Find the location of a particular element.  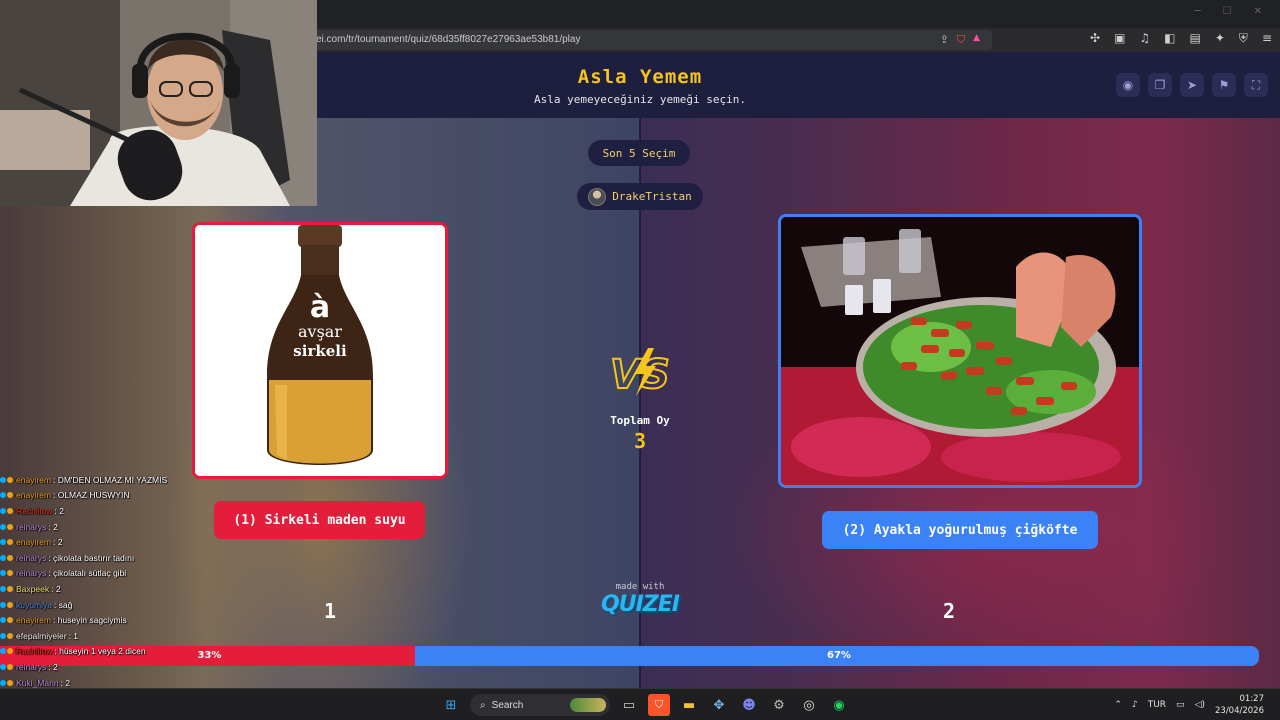

svg-text: VS is located at coordinates (640, 375).